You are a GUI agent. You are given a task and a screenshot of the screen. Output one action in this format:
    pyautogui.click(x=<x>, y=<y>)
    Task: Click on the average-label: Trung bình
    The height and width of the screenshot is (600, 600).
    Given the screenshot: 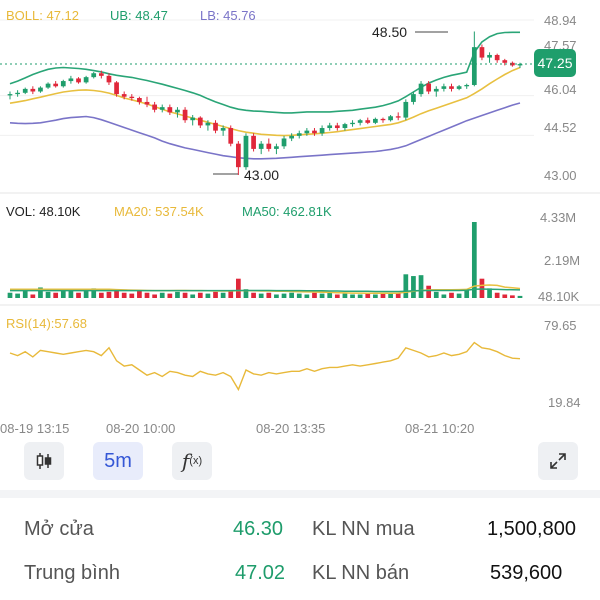 What is the action you would take?
    pyautogui.click(x=72, y=573)
    